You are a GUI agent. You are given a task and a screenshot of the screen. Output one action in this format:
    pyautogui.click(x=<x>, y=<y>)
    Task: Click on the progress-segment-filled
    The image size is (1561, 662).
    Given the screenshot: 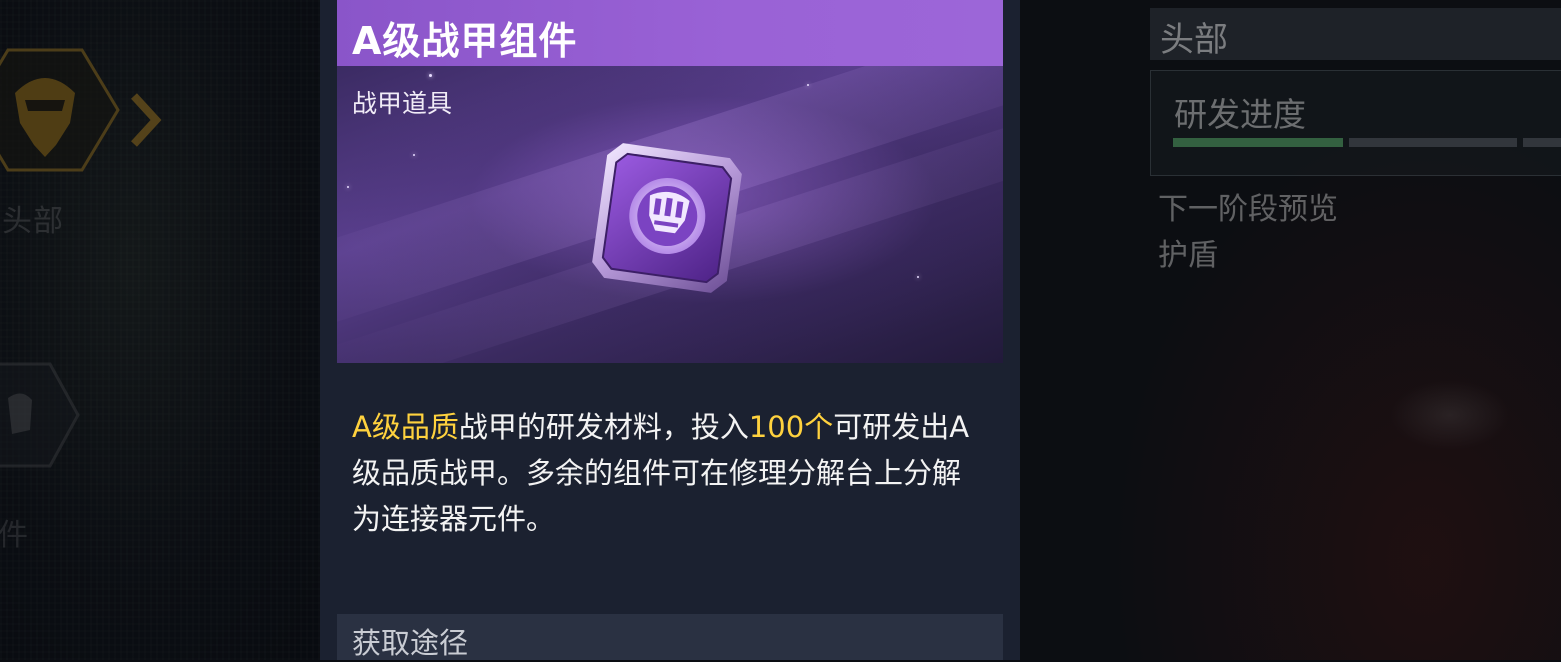 What is the action you would take?
    pyautogui.click(x=1258, y=142)
    